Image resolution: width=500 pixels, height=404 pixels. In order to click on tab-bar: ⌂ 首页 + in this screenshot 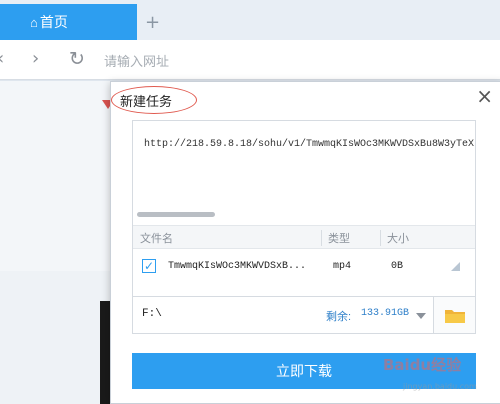, I will do `click(250, 20)`.